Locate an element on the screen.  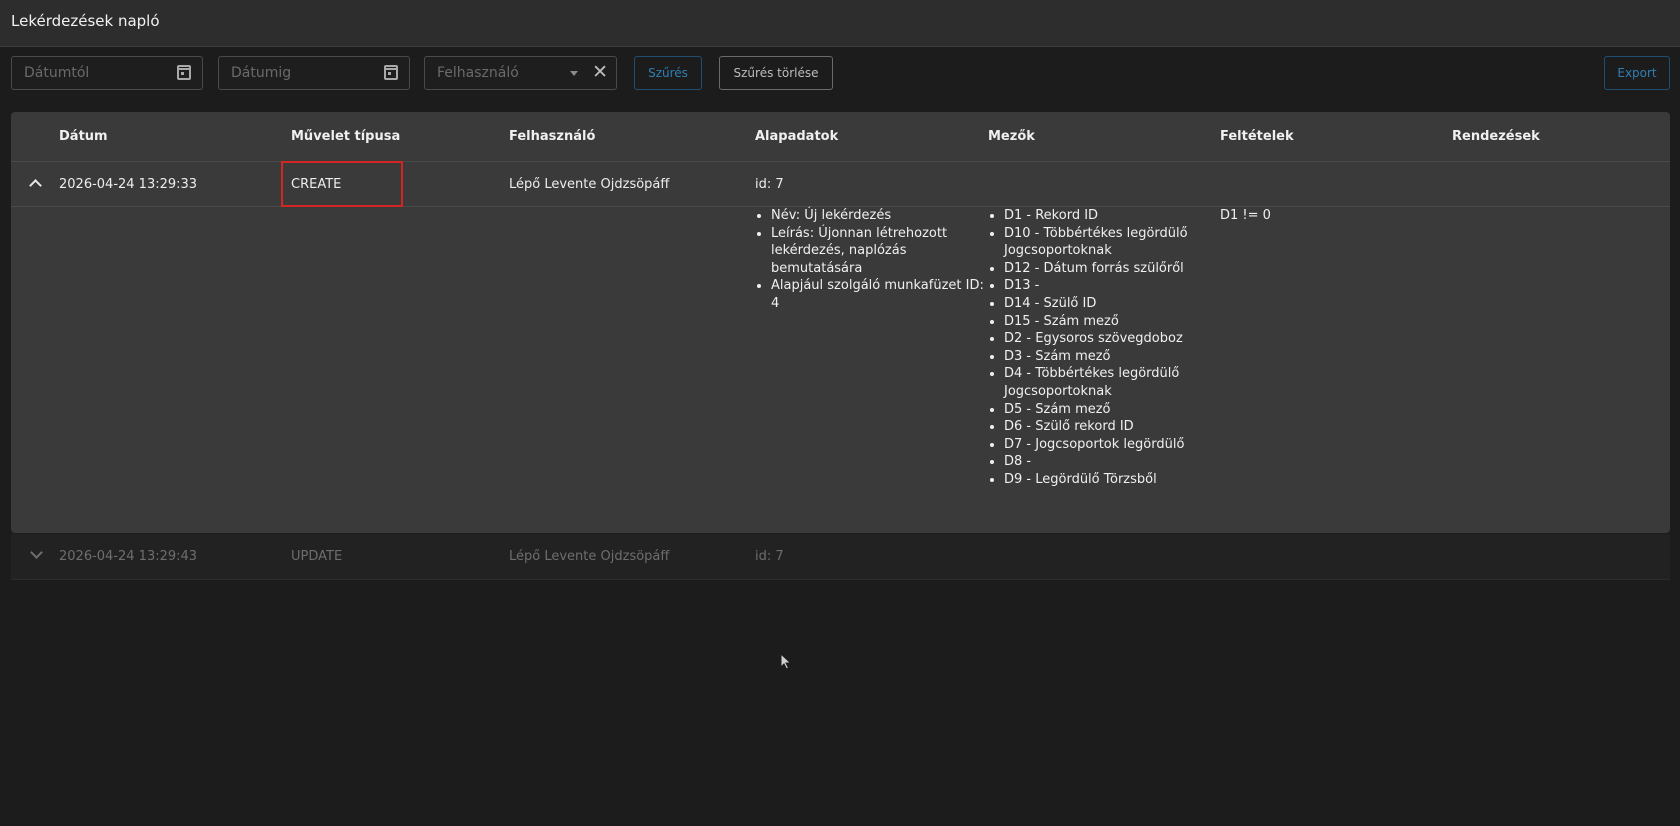
column-header-user: Felhasználó is located at coordinates (552, 136).